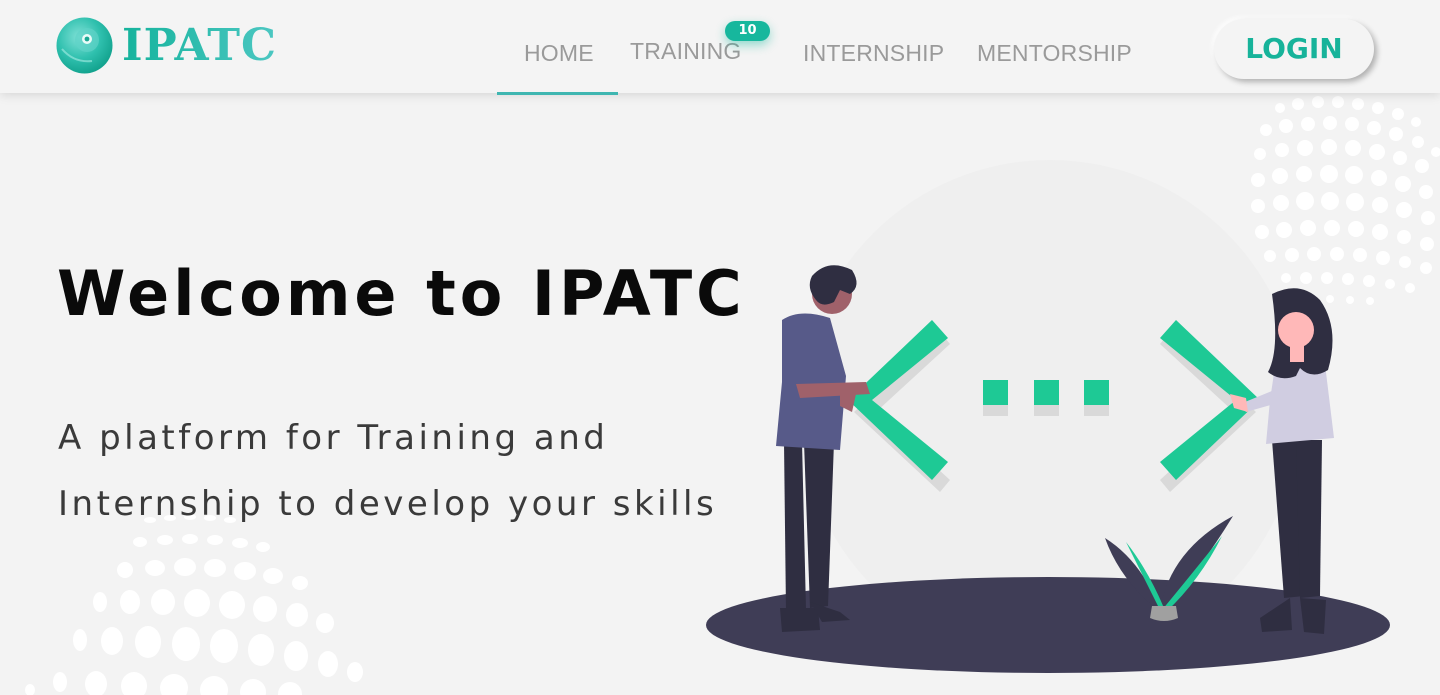  I want to click on login-button: LOGIN, so click(1294, 49).